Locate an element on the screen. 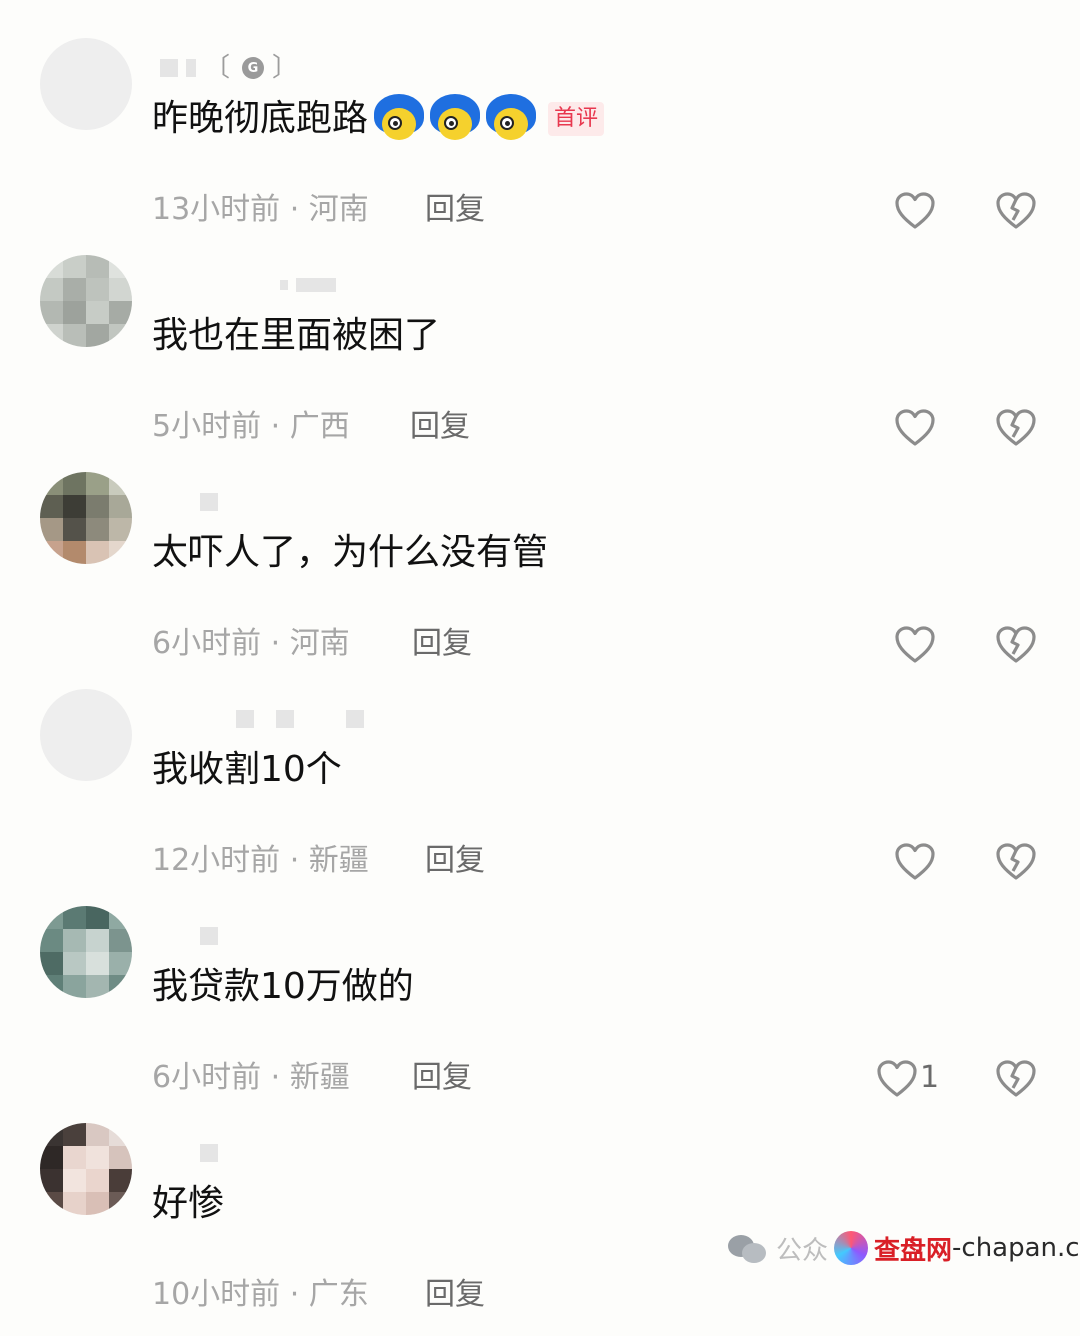  username-blurred: 〔 G 〕 is located at coordinates (229, 68).